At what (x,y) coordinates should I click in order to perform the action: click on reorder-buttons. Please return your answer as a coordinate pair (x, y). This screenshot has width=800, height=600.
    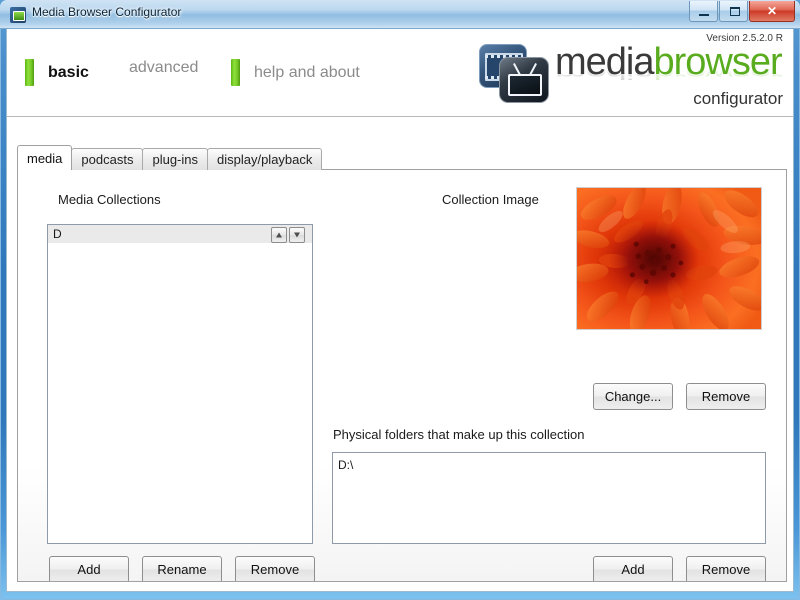
    Looking at the image, I should click on (288, 235).